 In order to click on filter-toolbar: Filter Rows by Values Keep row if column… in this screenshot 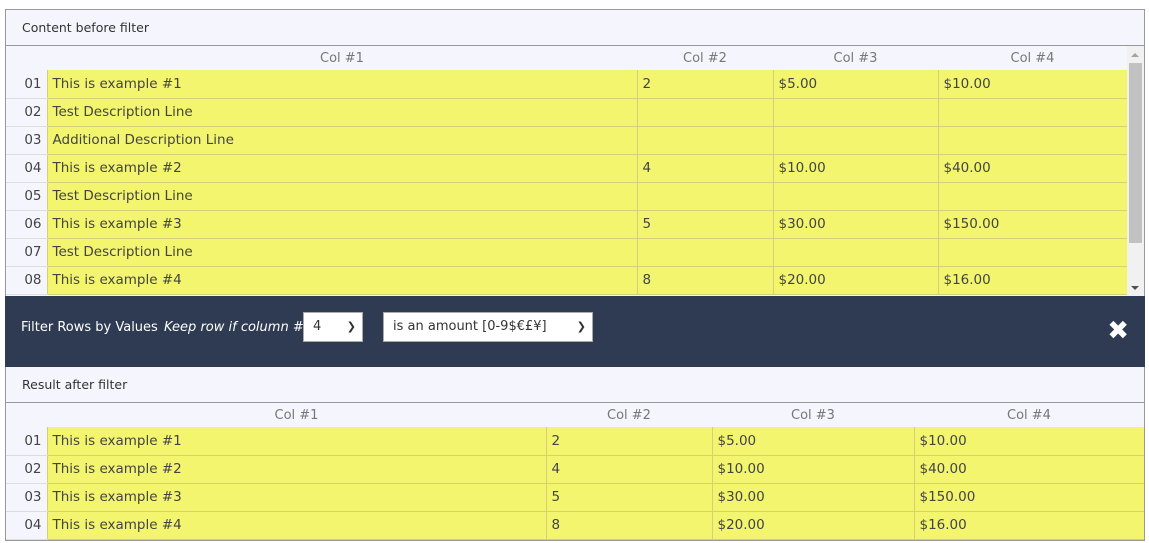, I will do `click(575, 331)`.